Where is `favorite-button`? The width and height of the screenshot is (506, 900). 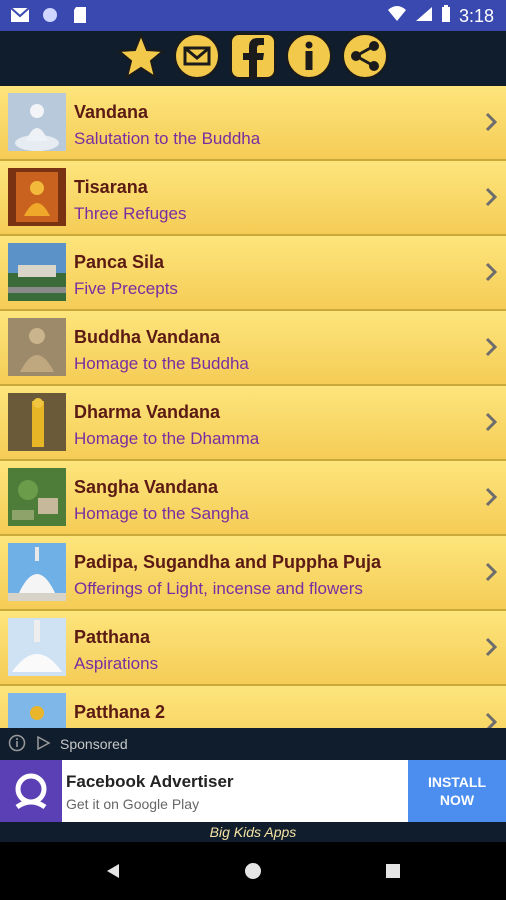
favorite-button is located at coordinates (141, 58).